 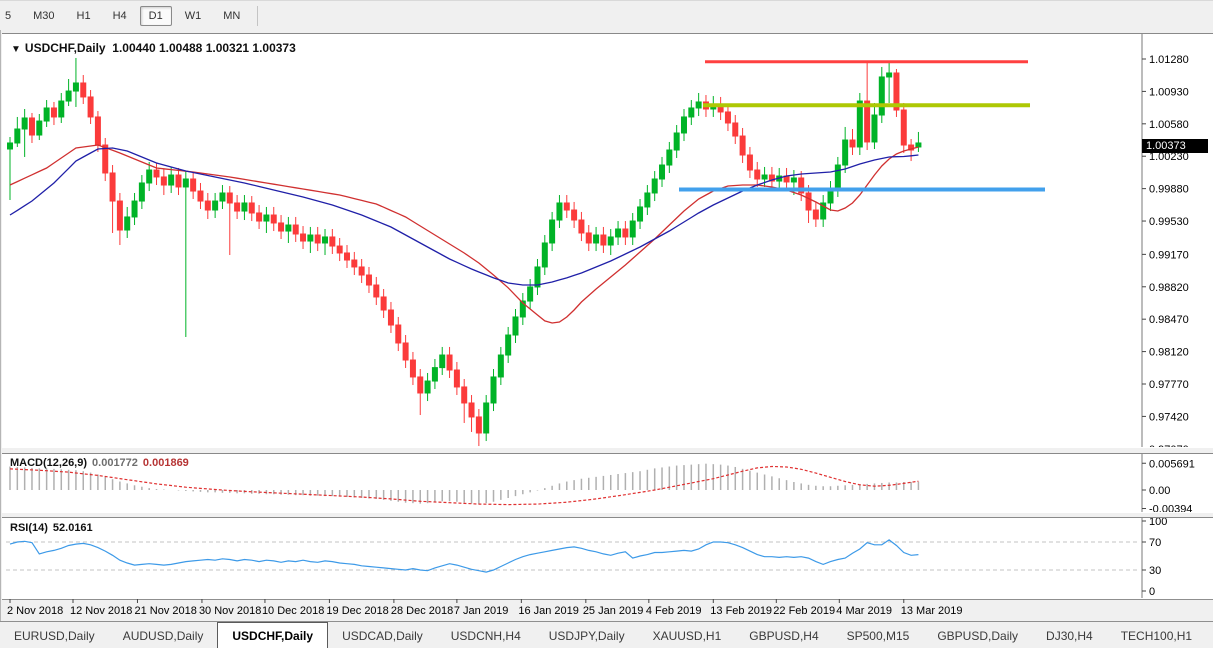 I want to click on date-label: 10 Dec 2018, so click(x=293, y=611).